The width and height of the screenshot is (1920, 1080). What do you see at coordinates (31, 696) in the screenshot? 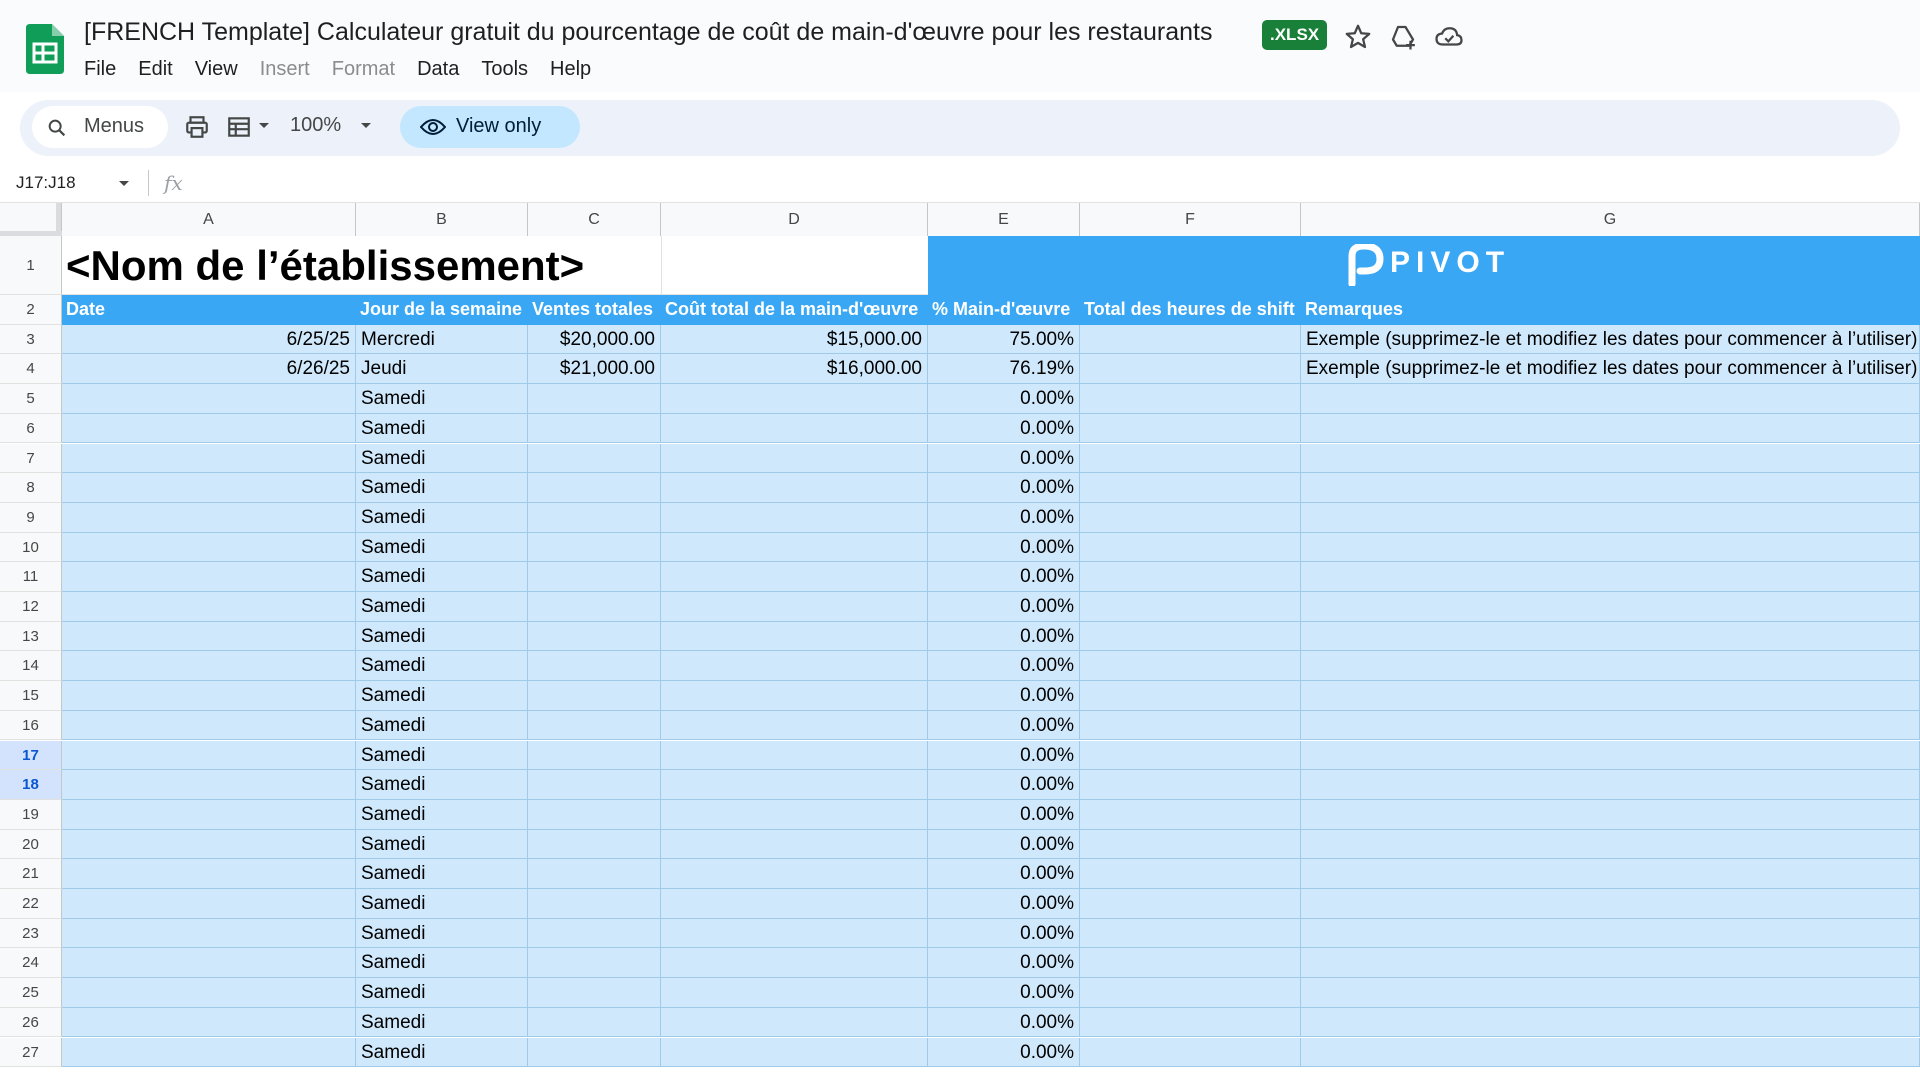
I see `row-header-15: 15` at bounding box center [31, 696].